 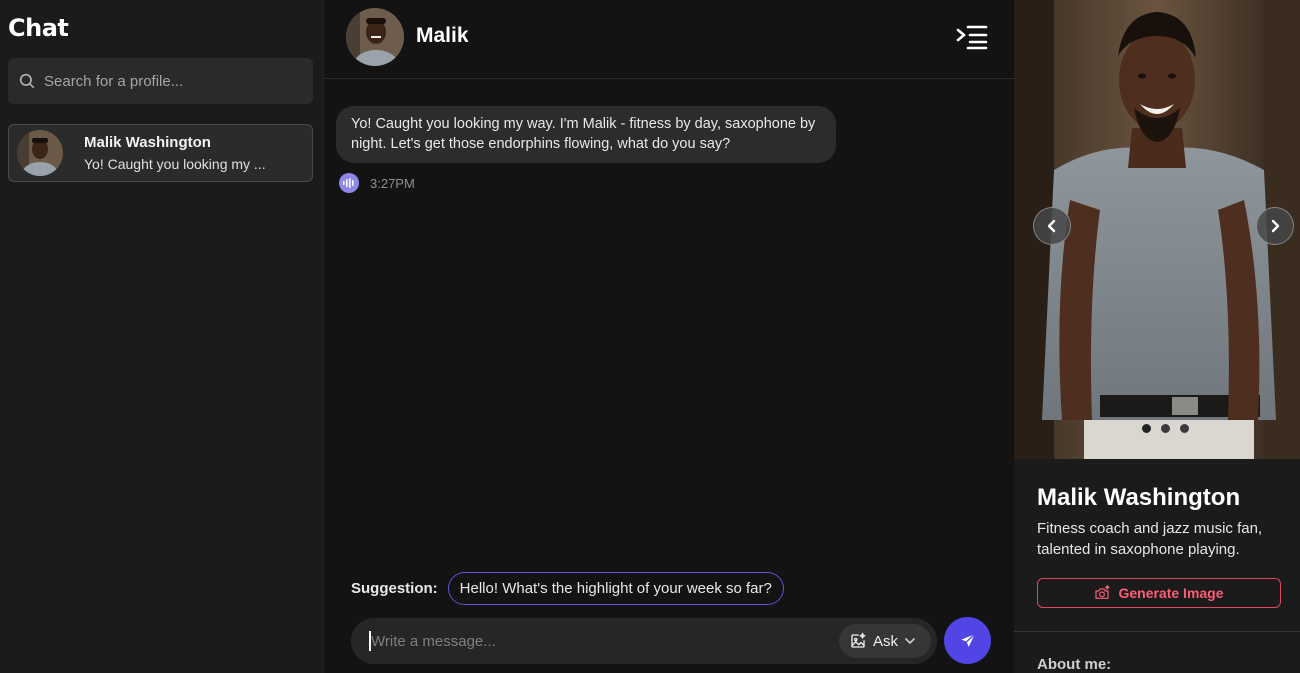 What do you see at coordinates (669, 39) in the screenshot?
I see `chat-header: Malik` at bounding box center [669, 39].